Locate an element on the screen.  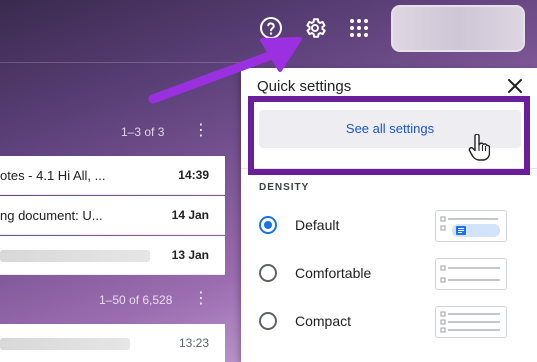
density-heading: DENSITY is located at coordinates (284, 187).